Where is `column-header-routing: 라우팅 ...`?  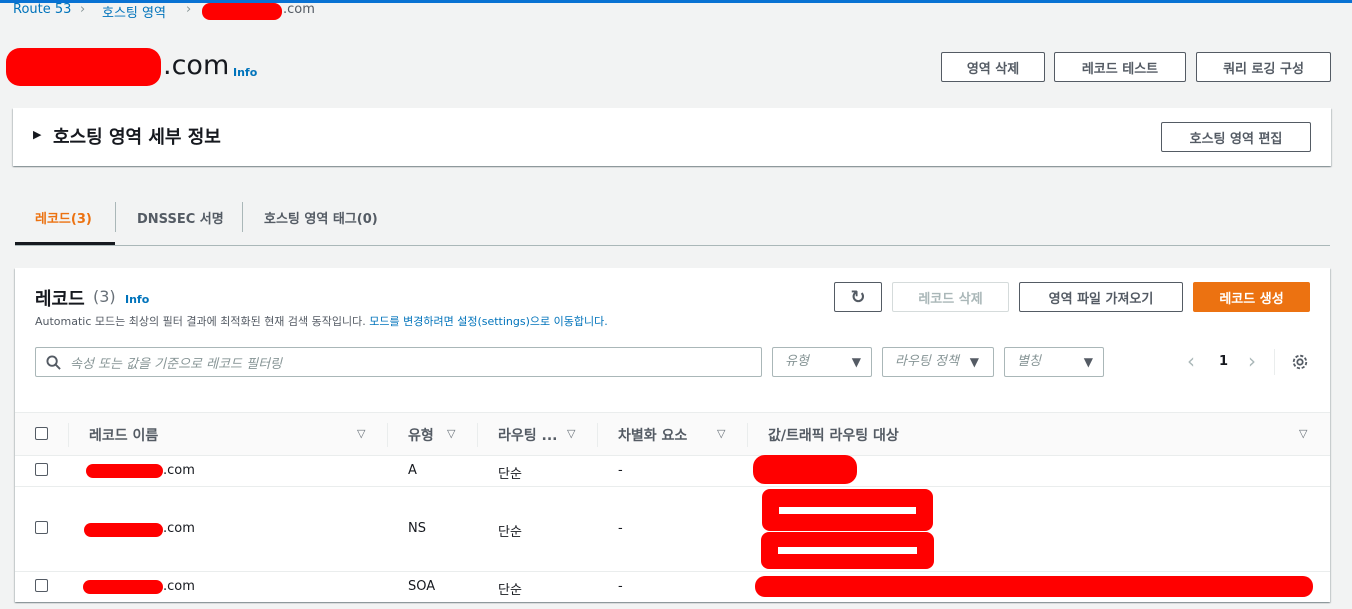 column-header-routing: 라우팅 ... is located at coordinates (527, 435).